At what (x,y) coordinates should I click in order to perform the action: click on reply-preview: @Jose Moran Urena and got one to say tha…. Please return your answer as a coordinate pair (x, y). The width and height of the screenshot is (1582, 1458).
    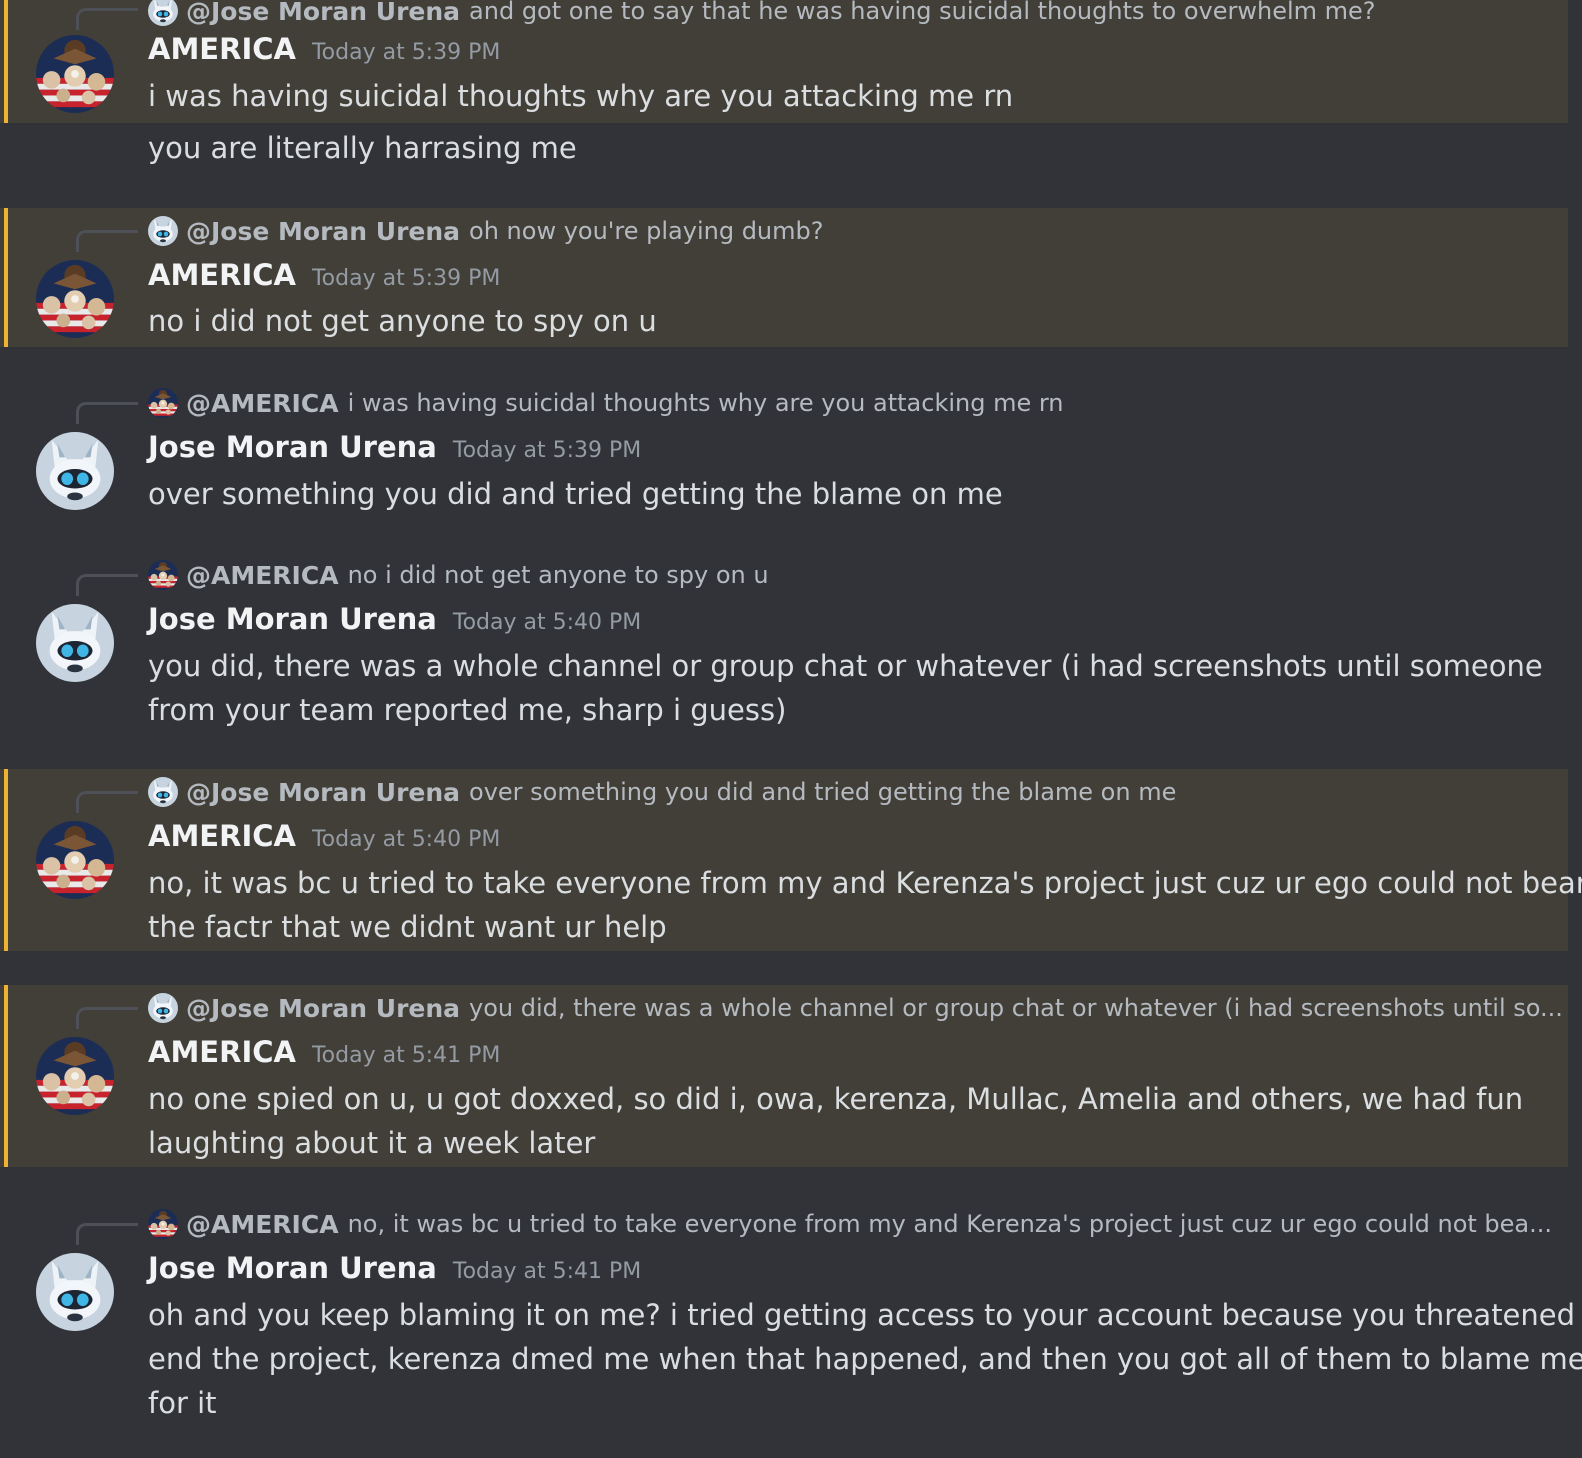
    Looking at the image, I should click on (762, 14).